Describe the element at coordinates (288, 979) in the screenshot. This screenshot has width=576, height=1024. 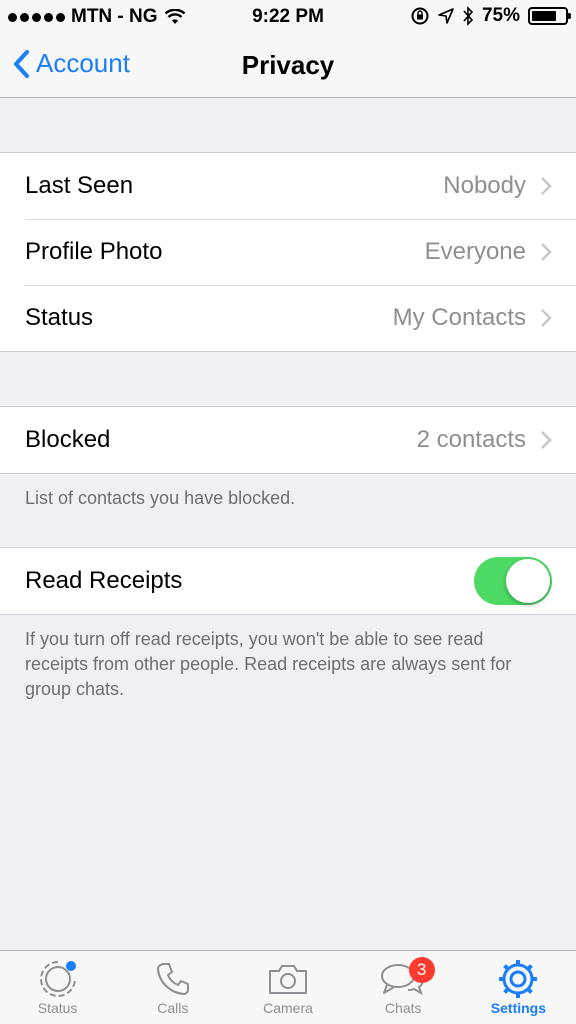
I see `camera-icon` at that location.